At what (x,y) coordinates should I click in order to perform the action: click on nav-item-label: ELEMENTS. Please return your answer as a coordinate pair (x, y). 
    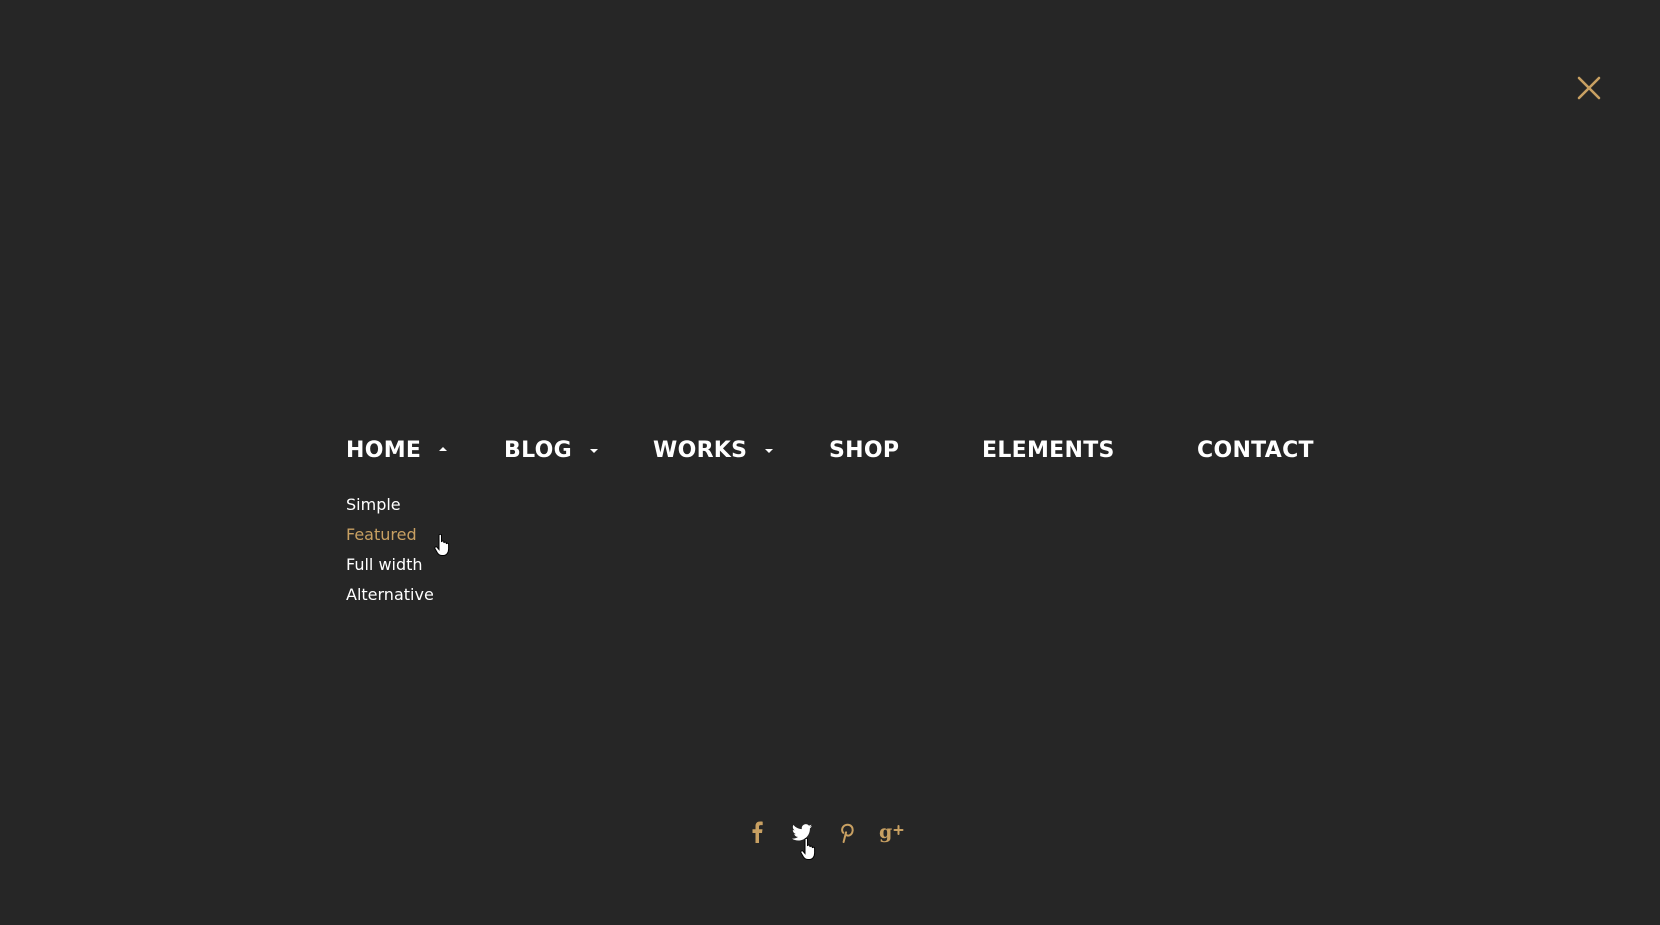
    Looking at the image, I should click on (1048, 450).